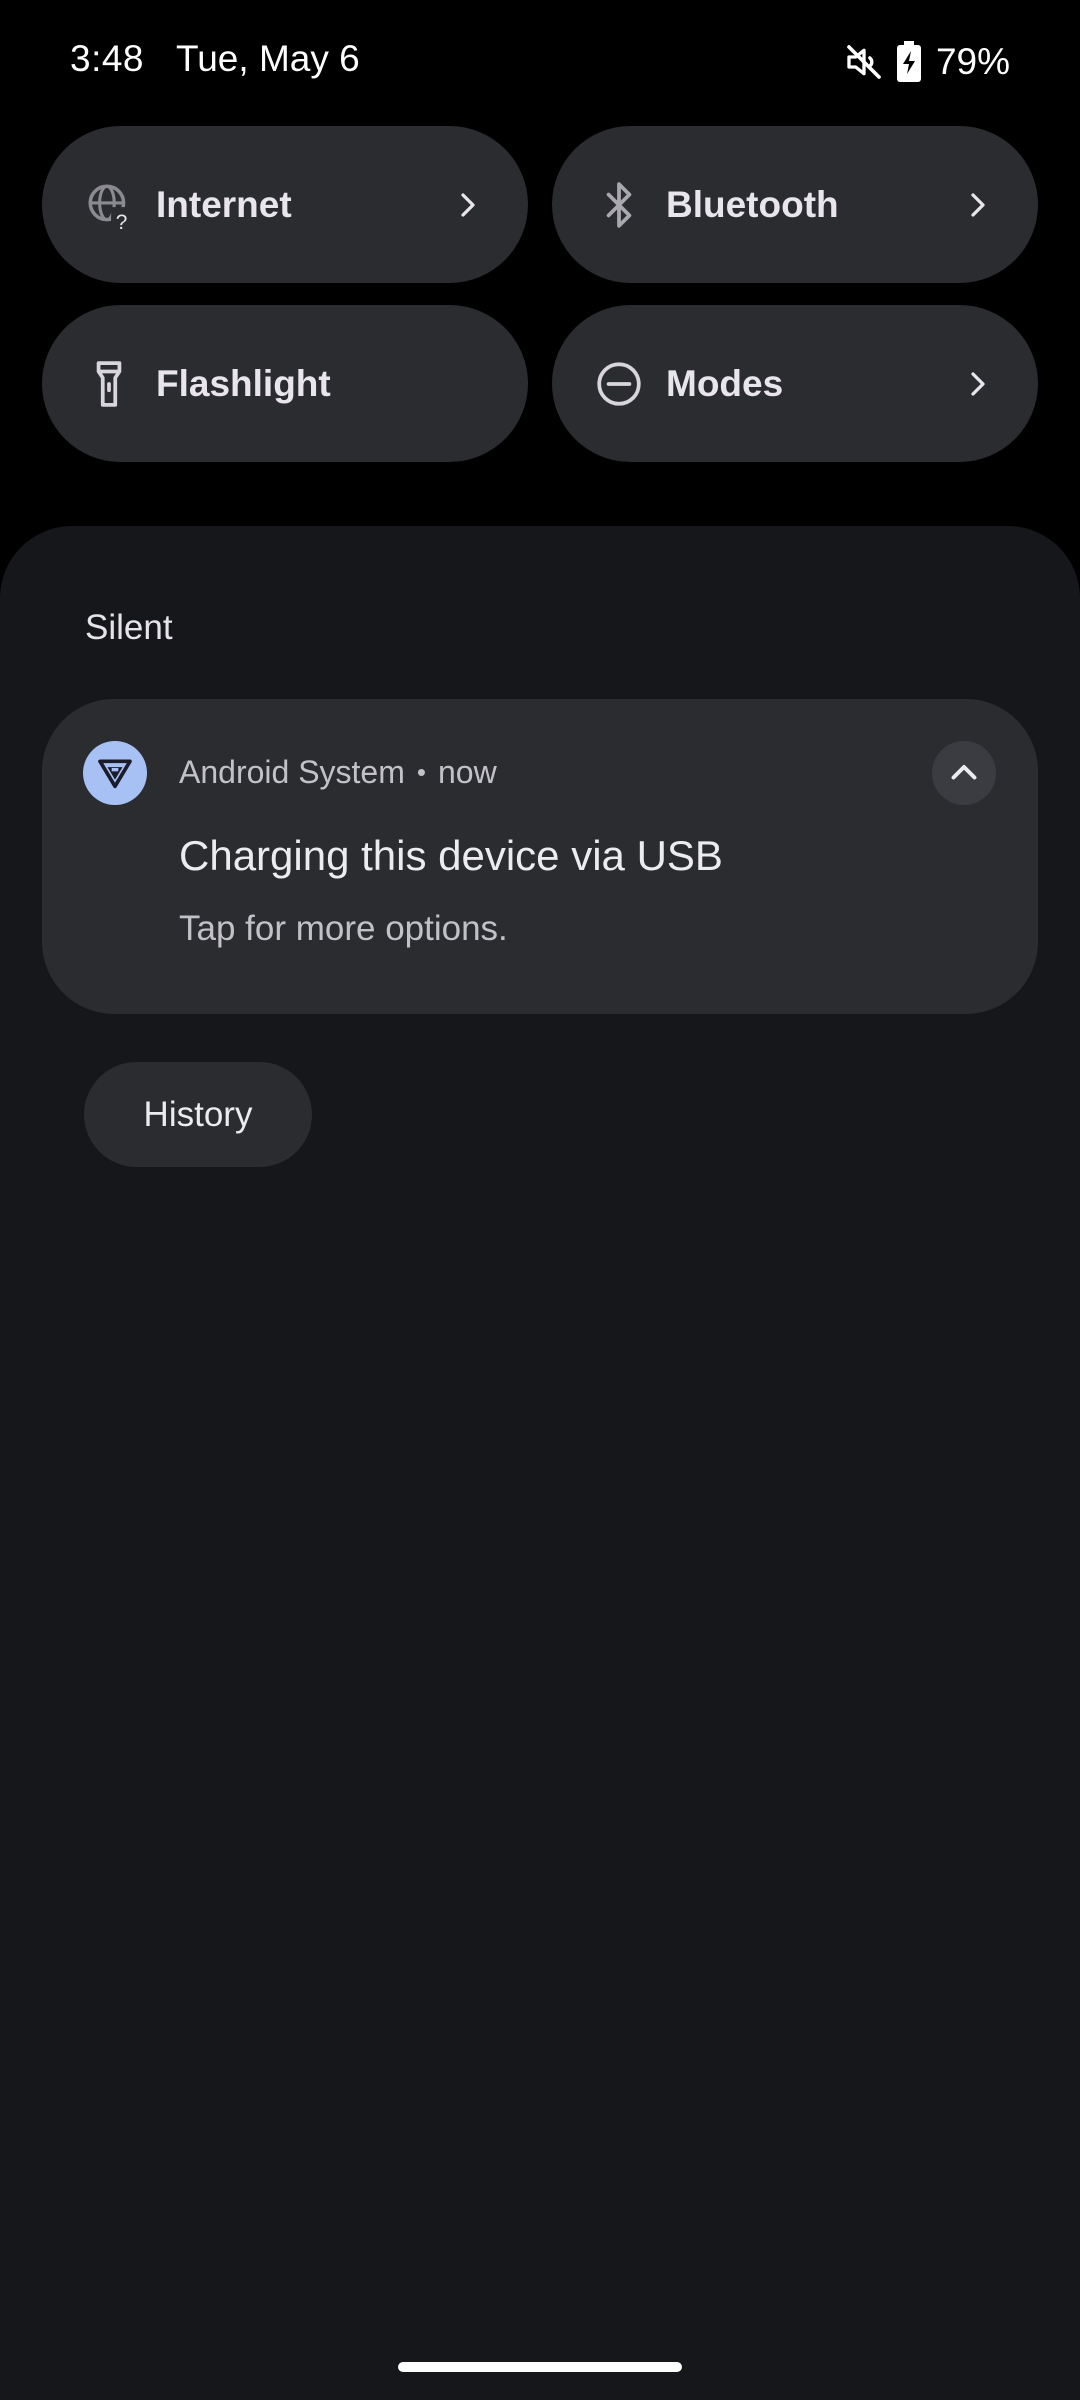 Image resolution: width=1080 pixels, height=2400 pixels. What do you see at coordinates (619, 384) in the screenshot?
I see `do-not-disturb-icon` at bounding box center [619, 384].